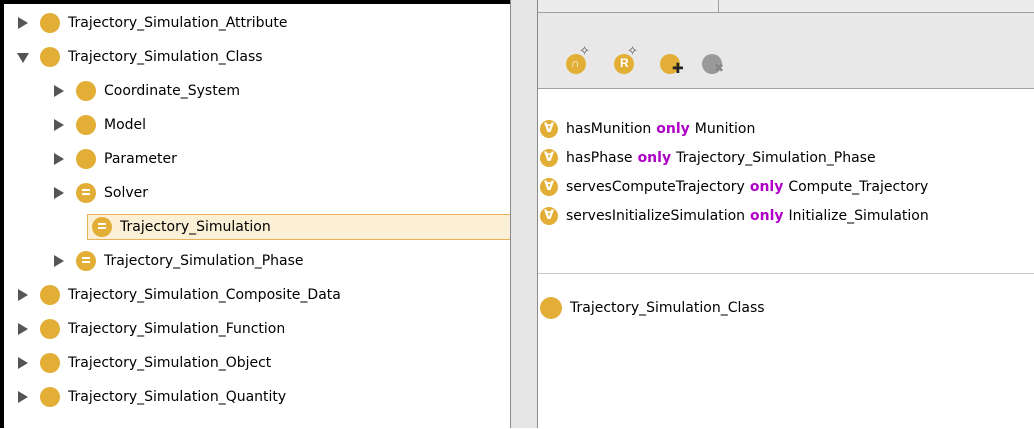 The height and width of the screenshot is (429, 1034). What do you see at coordinates (673, 59) in the screenshot?
I see `add-named-class-button: ✚` at bounding box center [673, 59].